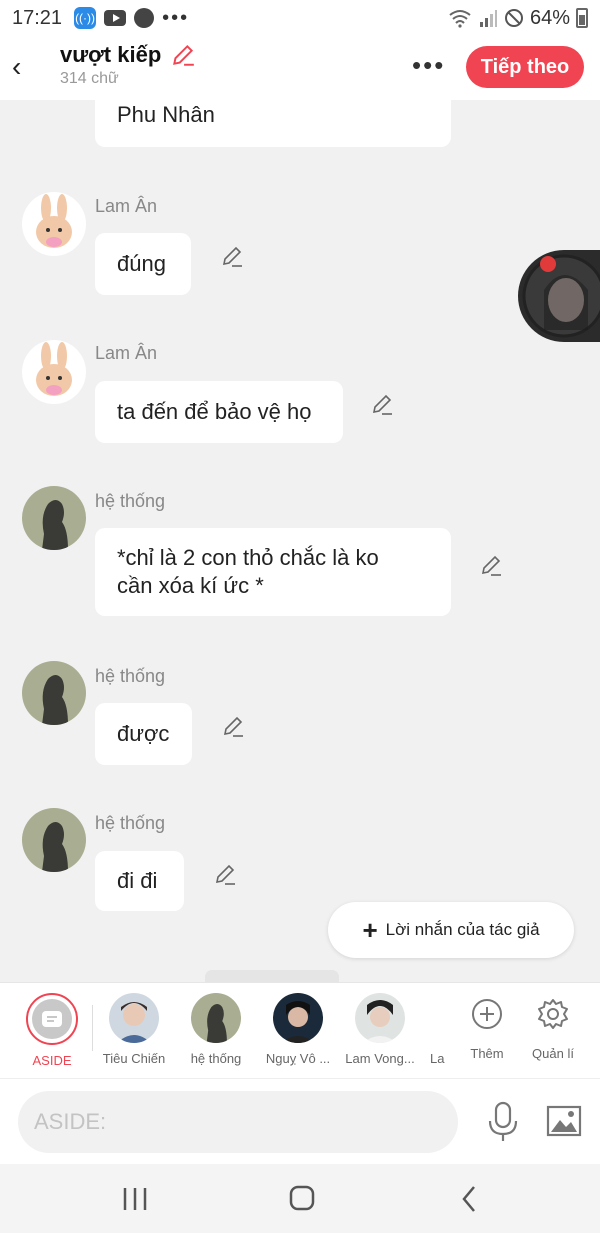  What do you see at coordinates (166, 114) in the screenshot?
I see `message-text: Phu Nhân` at bounding box center [166, 114].